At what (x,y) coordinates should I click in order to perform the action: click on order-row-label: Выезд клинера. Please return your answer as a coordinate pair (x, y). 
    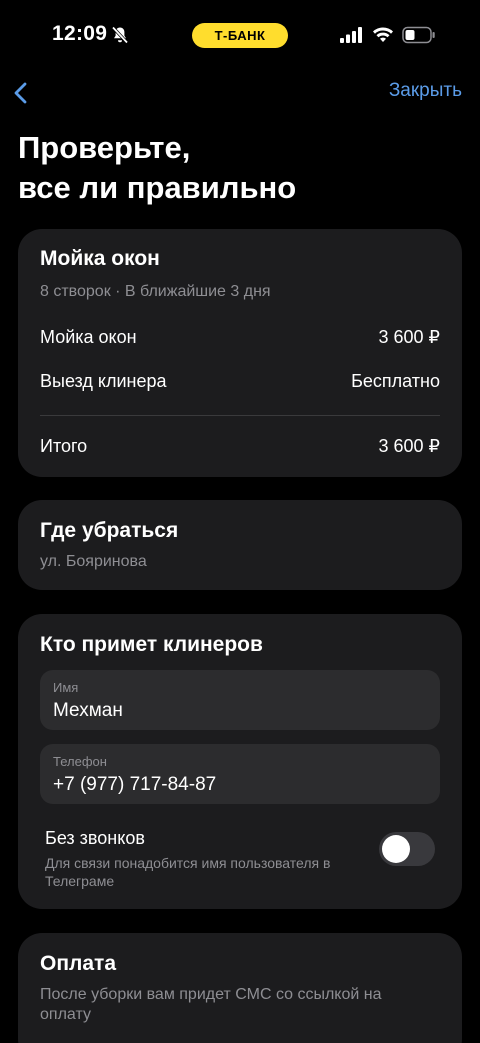
    Looking at the image, I should click on (103, 381).